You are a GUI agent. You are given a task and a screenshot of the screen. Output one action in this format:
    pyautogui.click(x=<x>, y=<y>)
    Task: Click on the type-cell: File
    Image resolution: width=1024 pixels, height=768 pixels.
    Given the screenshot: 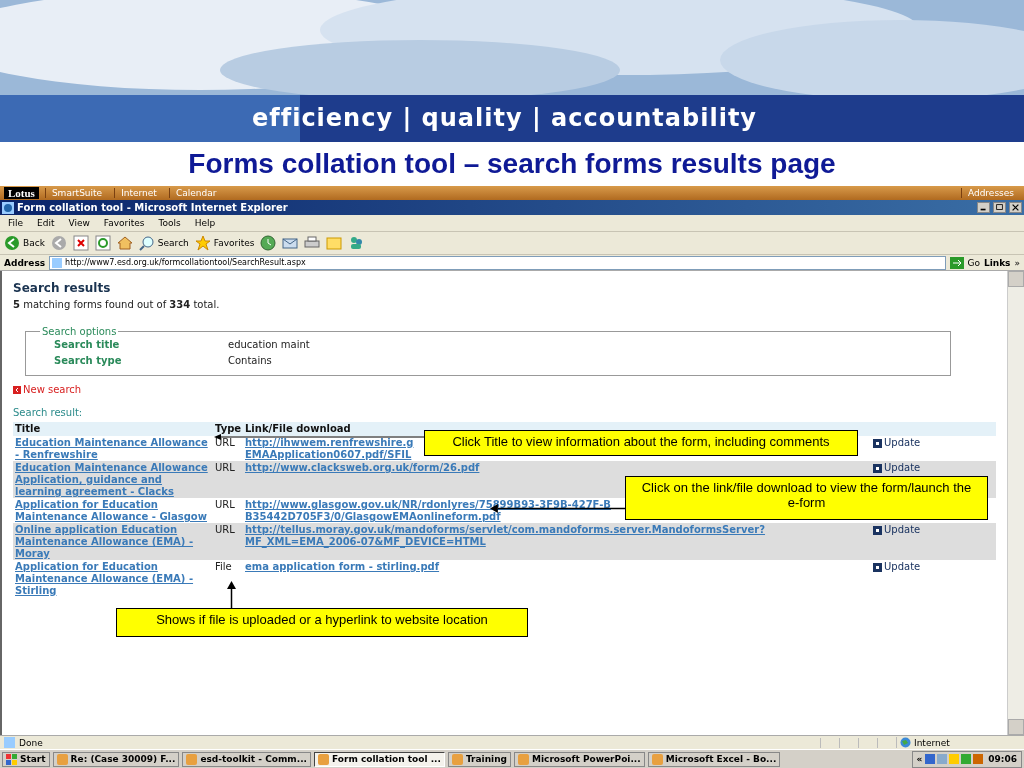 What is the action you would take?
    pyautogui.click(x=223, y=566)
    